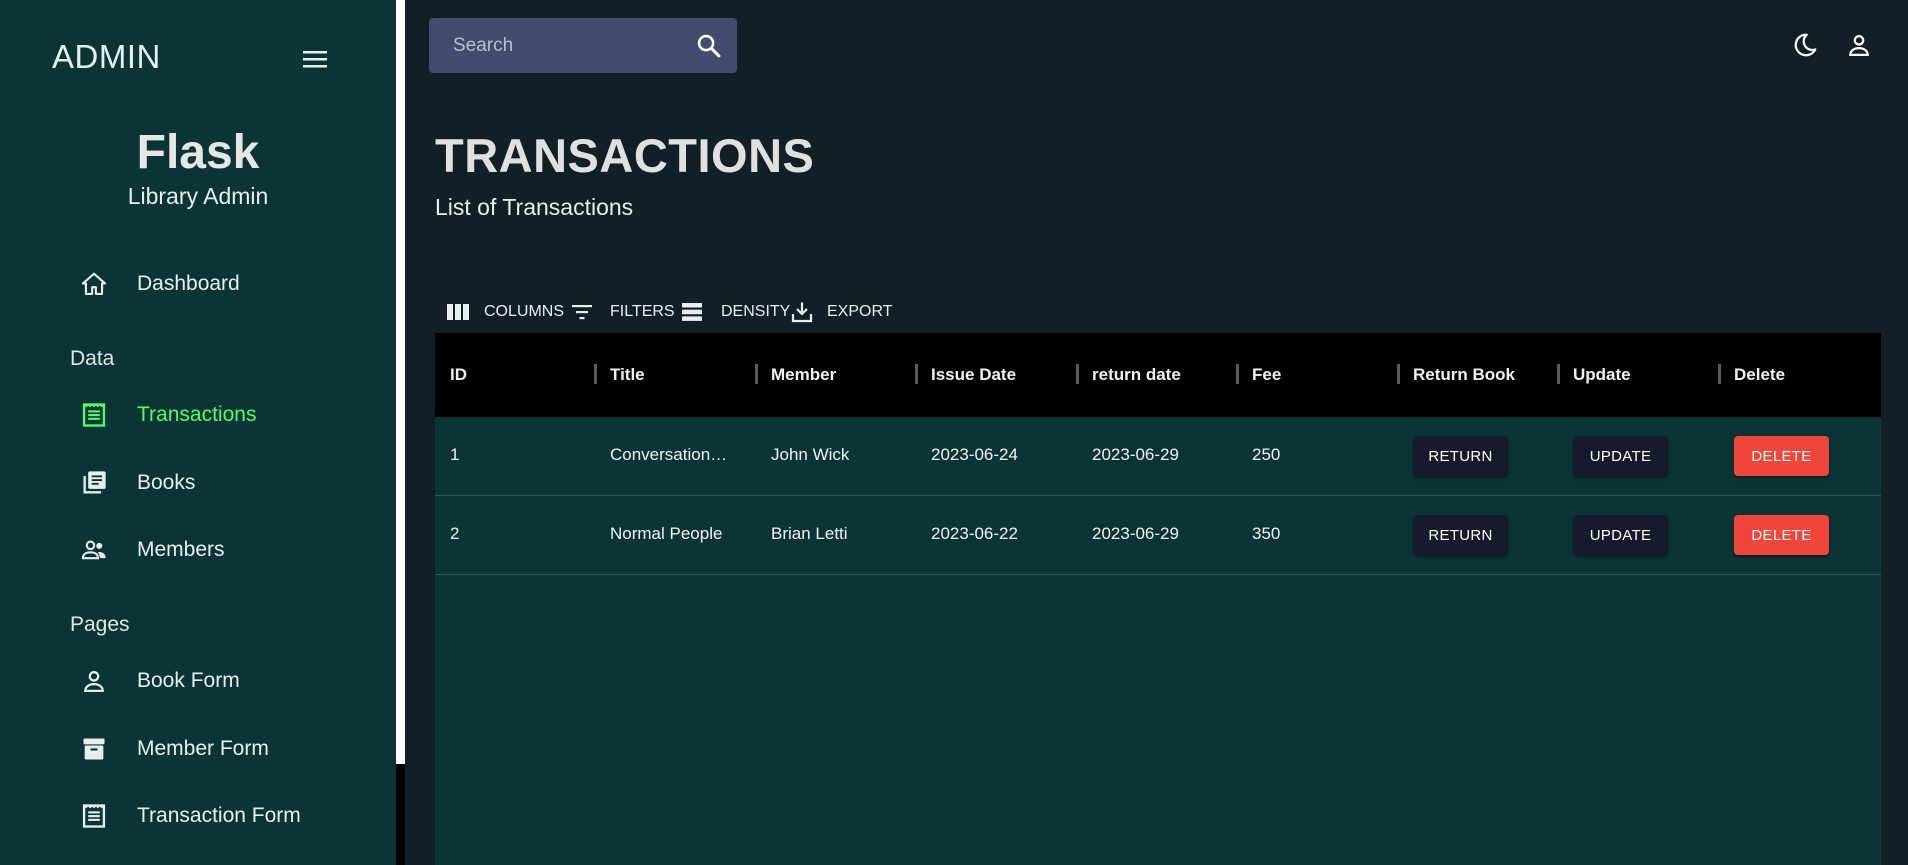 The image size is (1908, 865). Describe the element at coordinates (203, 748) in the screenshot. I see `sidebar-item-label: Member Form` at that location.